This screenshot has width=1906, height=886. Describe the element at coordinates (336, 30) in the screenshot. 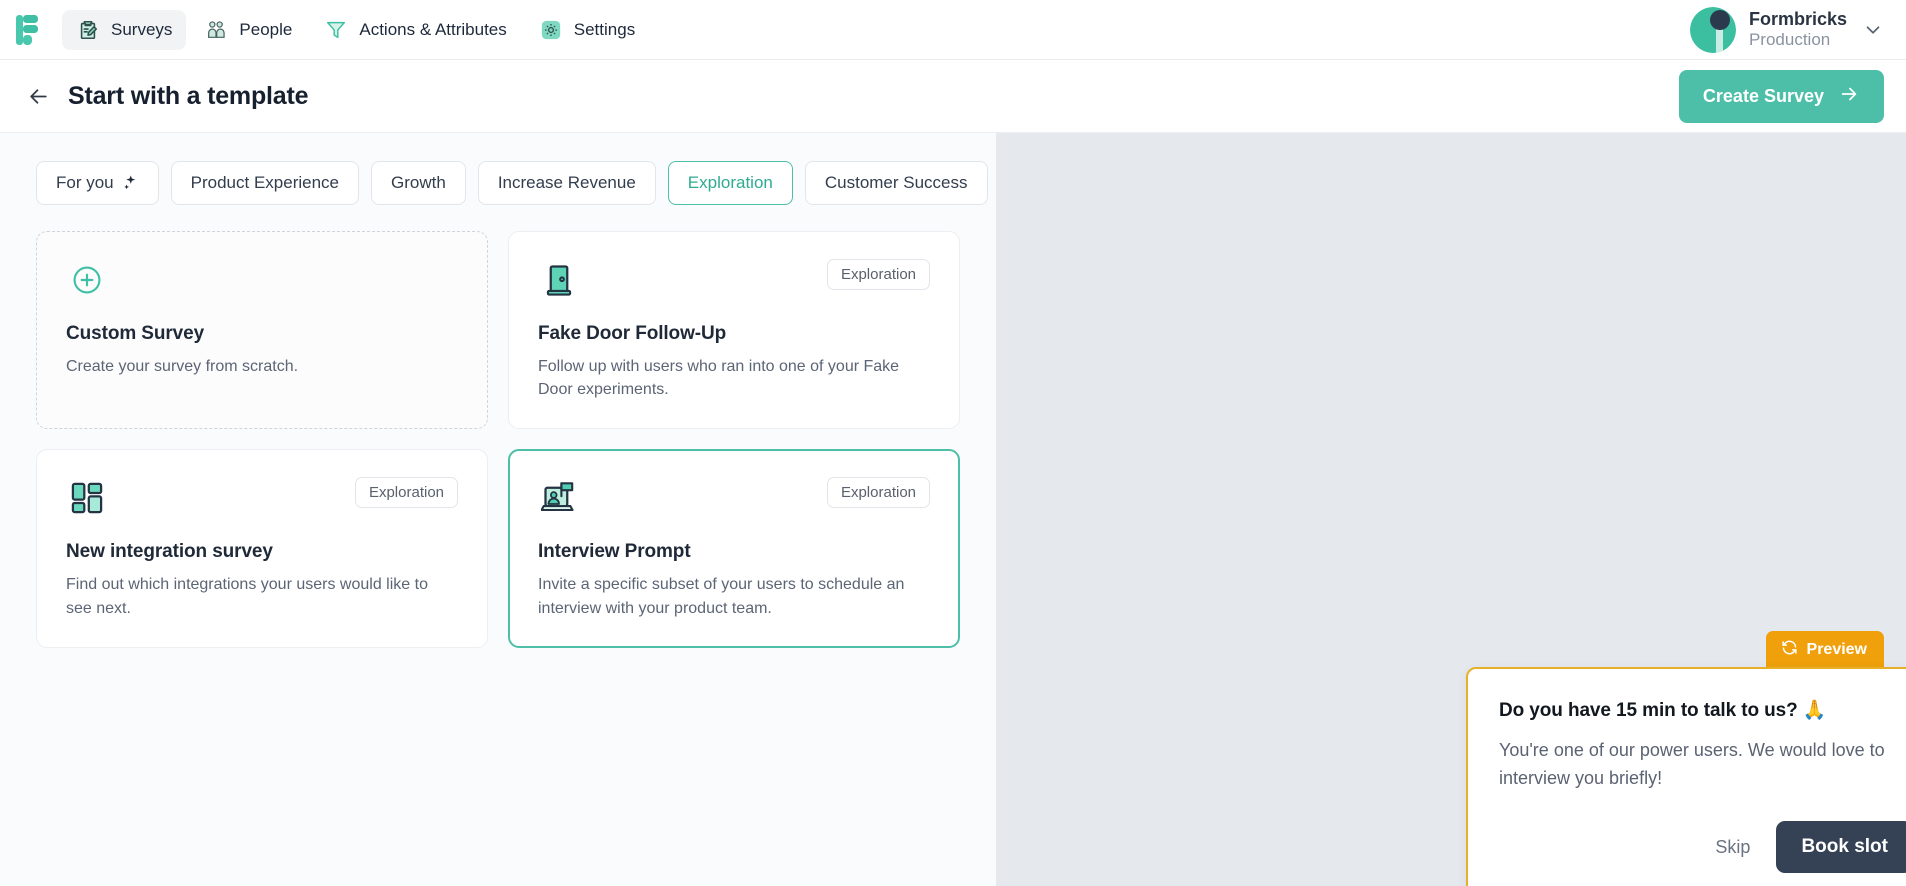

I see `funnel-icon` at that location.